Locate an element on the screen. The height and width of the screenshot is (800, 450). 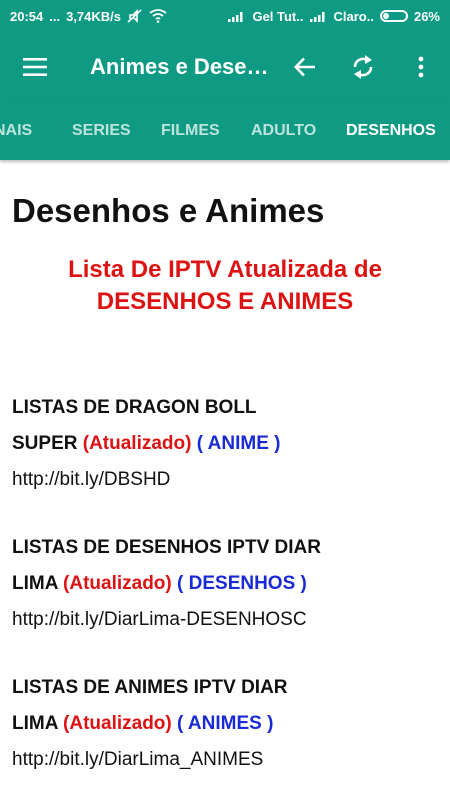
battery-icon is located at coordinates (393, 16).